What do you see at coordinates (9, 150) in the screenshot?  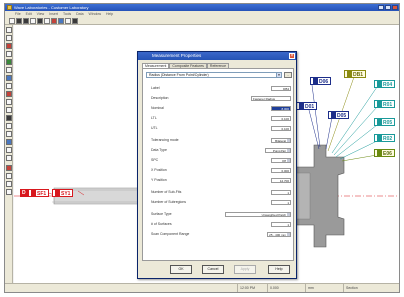 I see `report-tool-icon` at bounding box center [9, 150].